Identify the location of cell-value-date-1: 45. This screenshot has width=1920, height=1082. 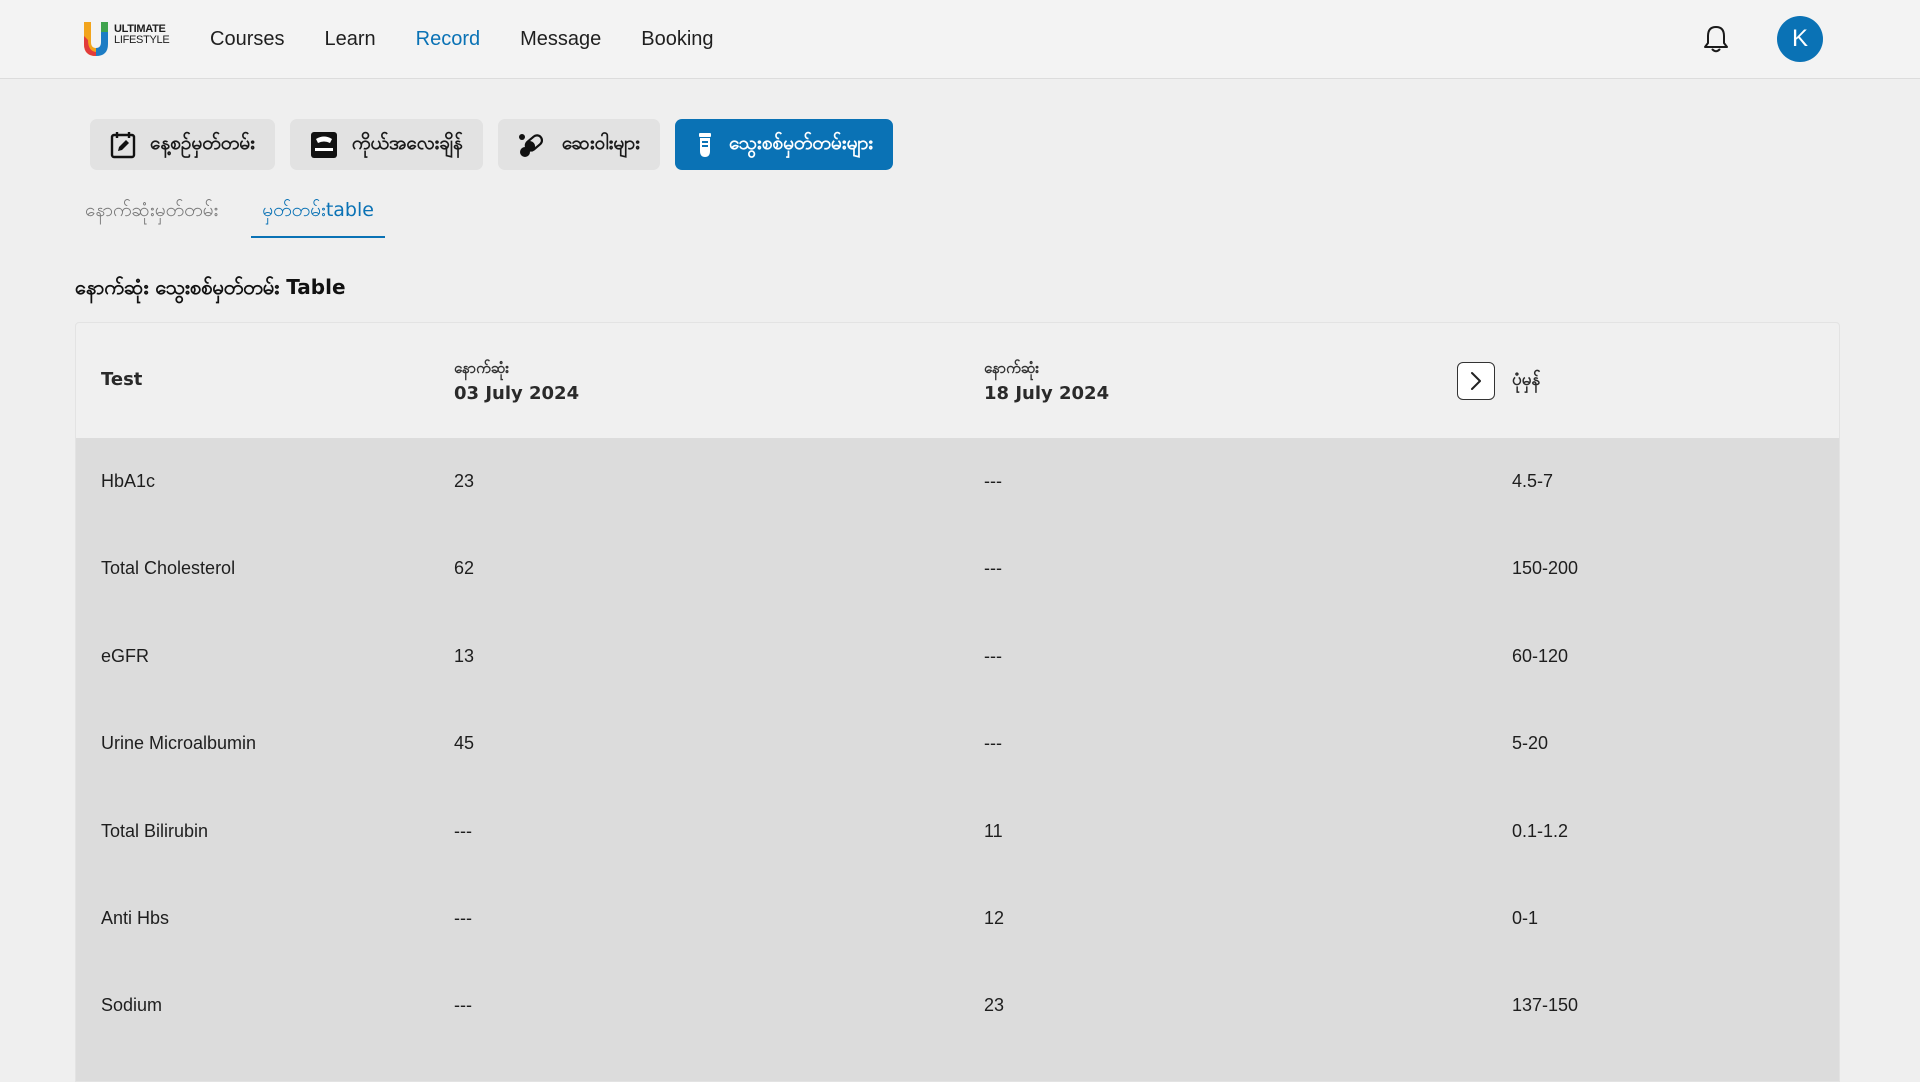
(464, 743).